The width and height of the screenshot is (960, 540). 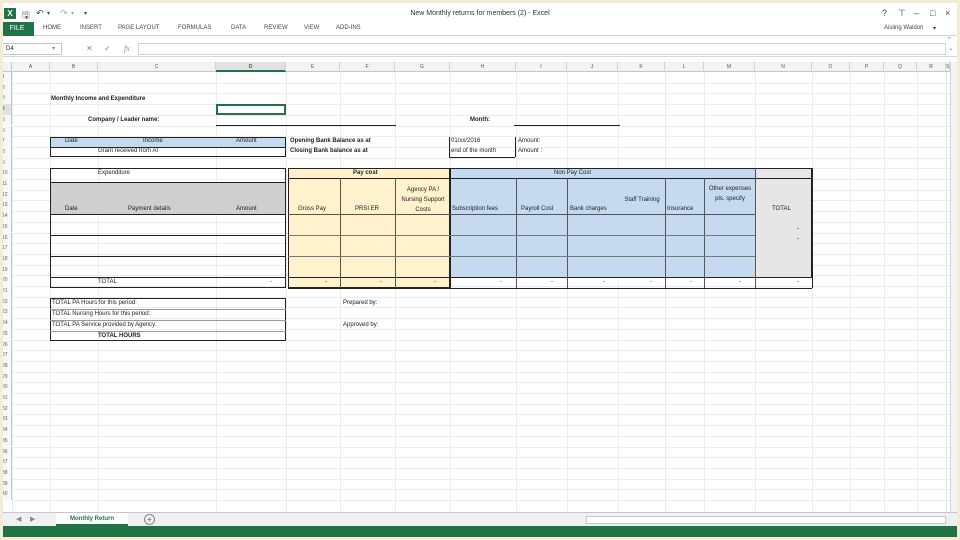 I want to click on row-header-35: 35, so click(x=6, y=441).